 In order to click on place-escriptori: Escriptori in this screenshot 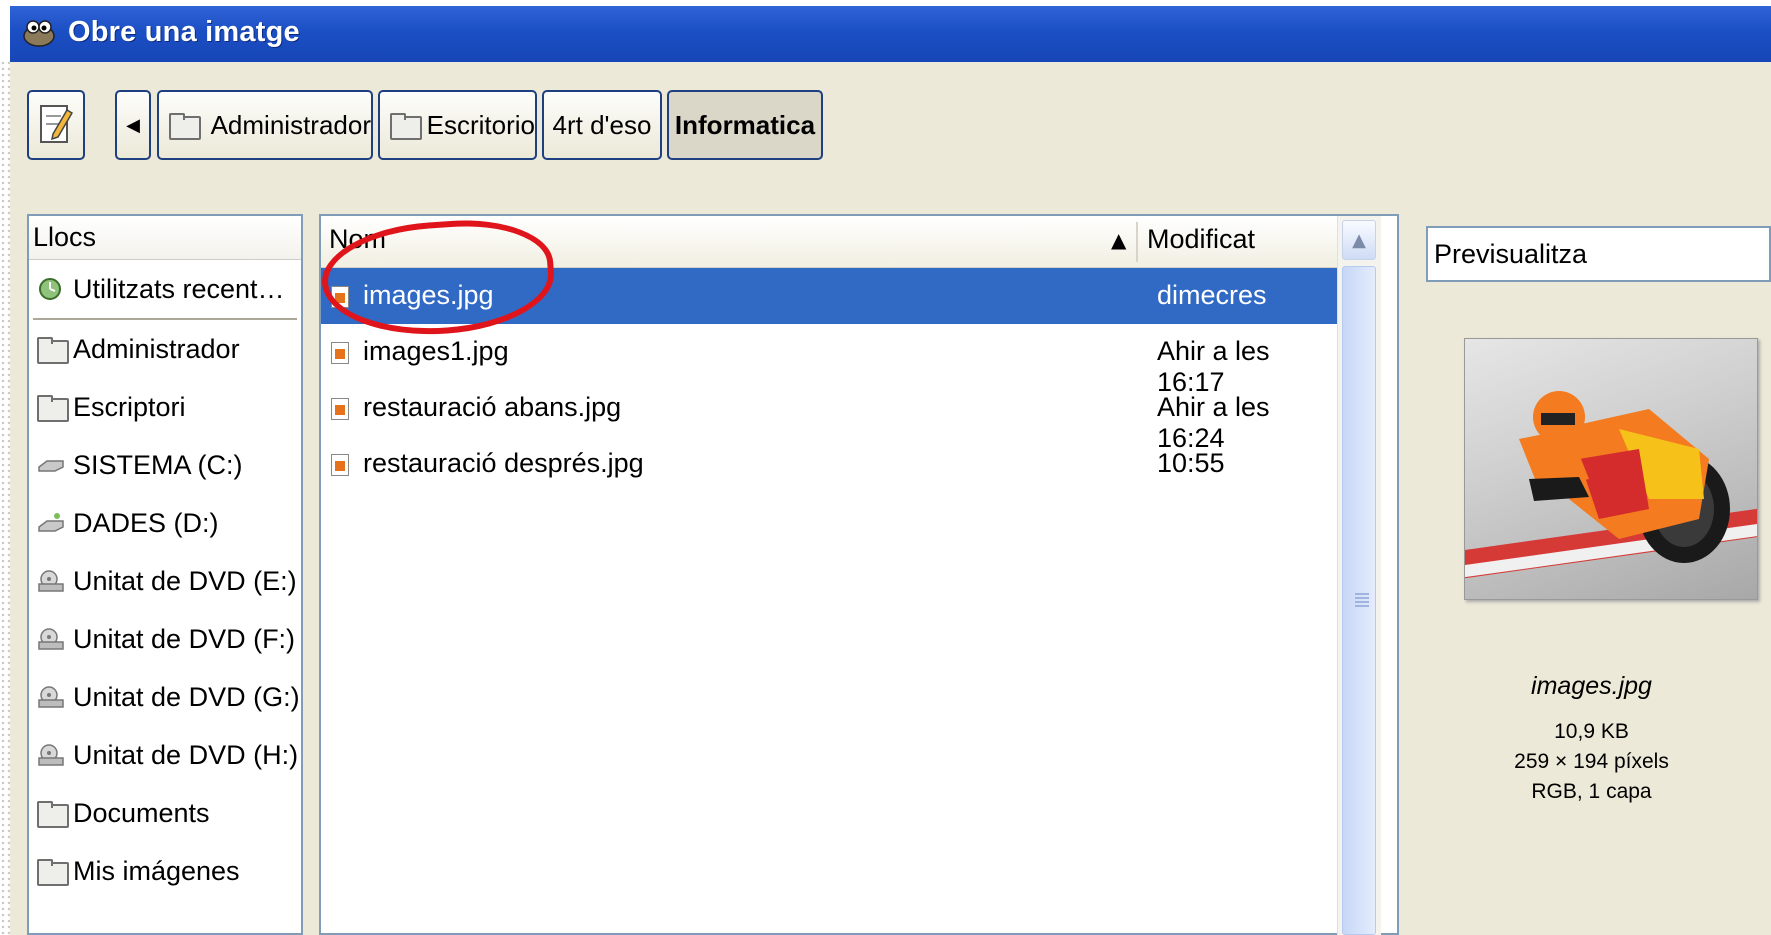, I will do `click(165, 407)`.